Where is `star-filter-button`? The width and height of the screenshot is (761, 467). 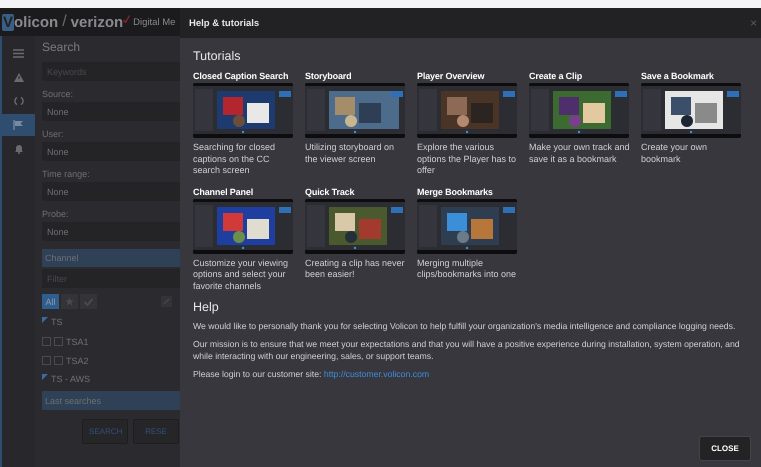
star-filter-button is located at coordinates (69, 301).